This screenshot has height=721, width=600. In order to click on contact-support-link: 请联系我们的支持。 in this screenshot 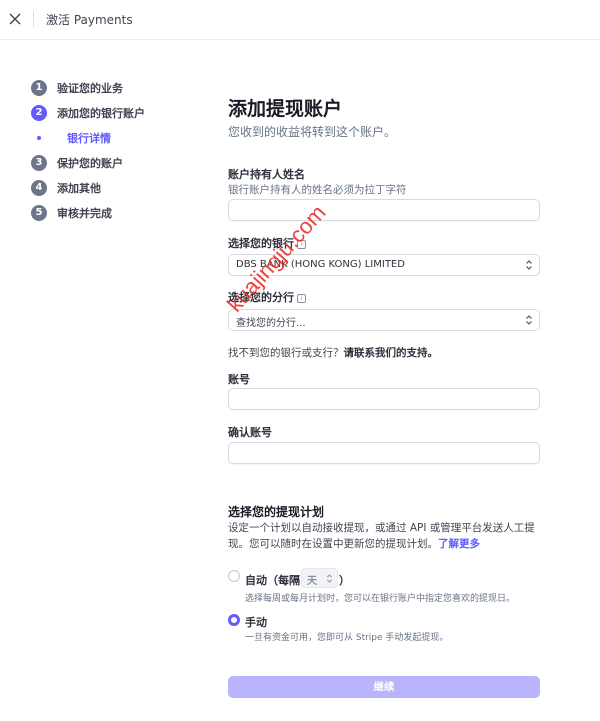, I will do `click(391, 353)`.